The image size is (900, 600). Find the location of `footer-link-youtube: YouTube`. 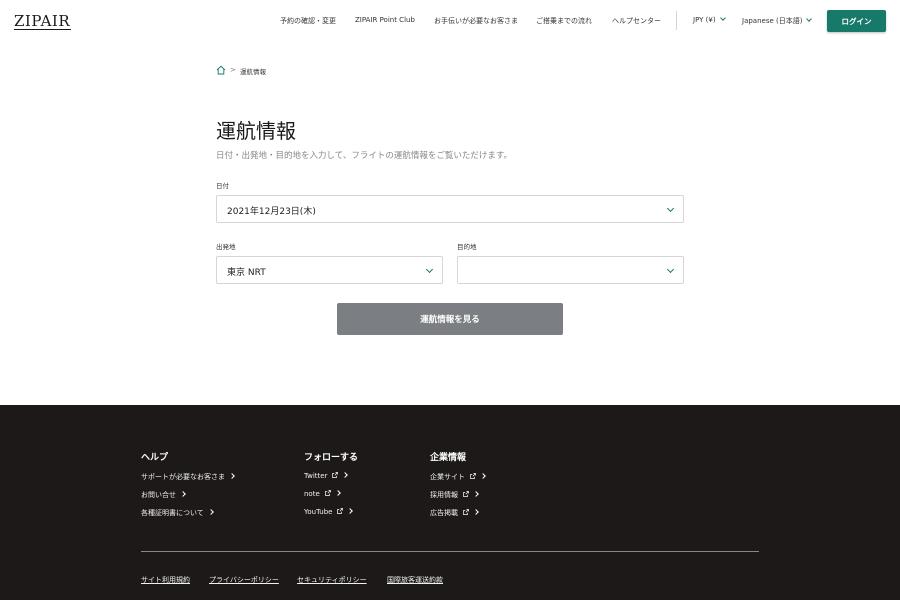

footer-link-youtube: YouTube is located at coordinates (329, 512).